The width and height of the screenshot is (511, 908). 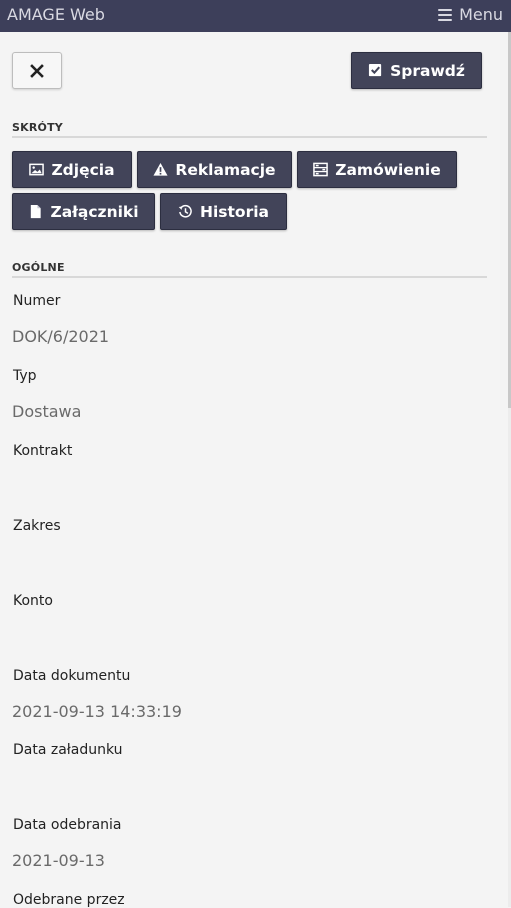 I want to click on warning-icon, so click(x=160, y=169).